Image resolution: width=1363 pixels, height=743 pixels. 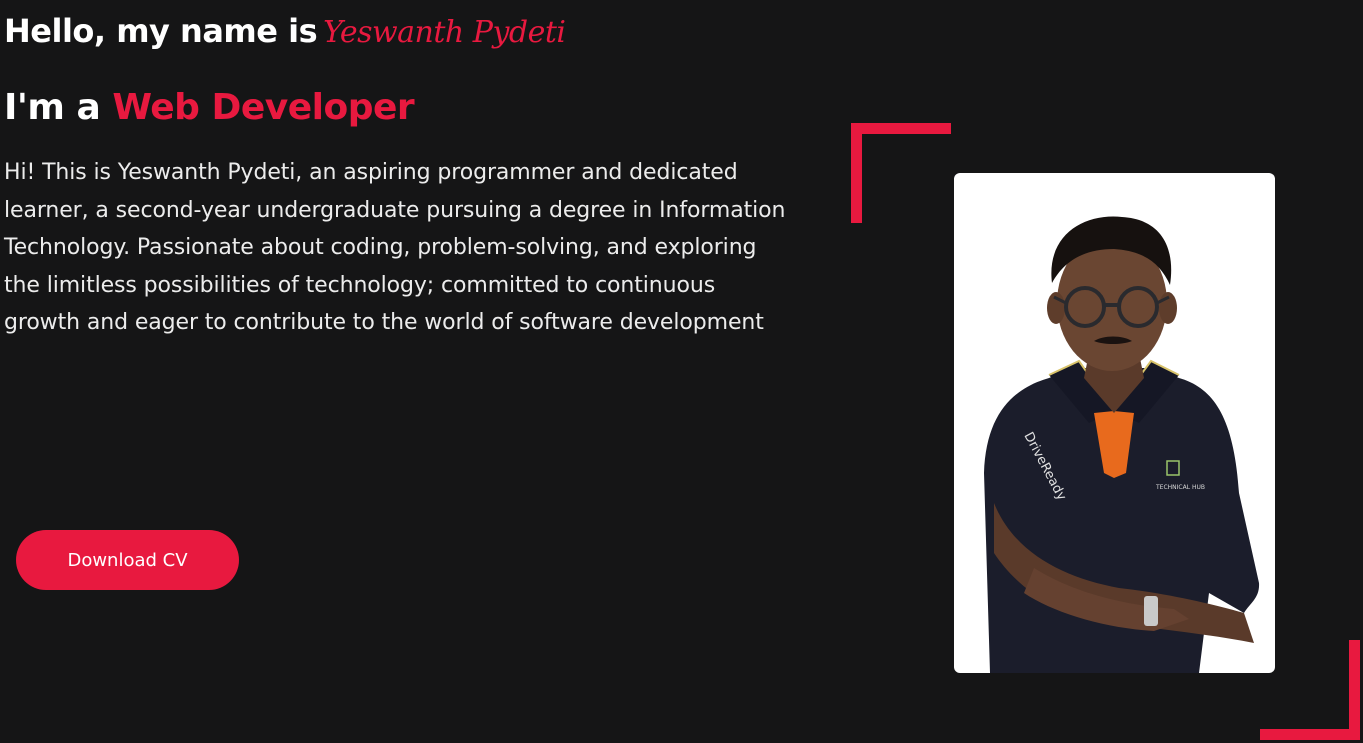 I want to click on decorative-corner-bottom-right, so click(x=1310, y=690).